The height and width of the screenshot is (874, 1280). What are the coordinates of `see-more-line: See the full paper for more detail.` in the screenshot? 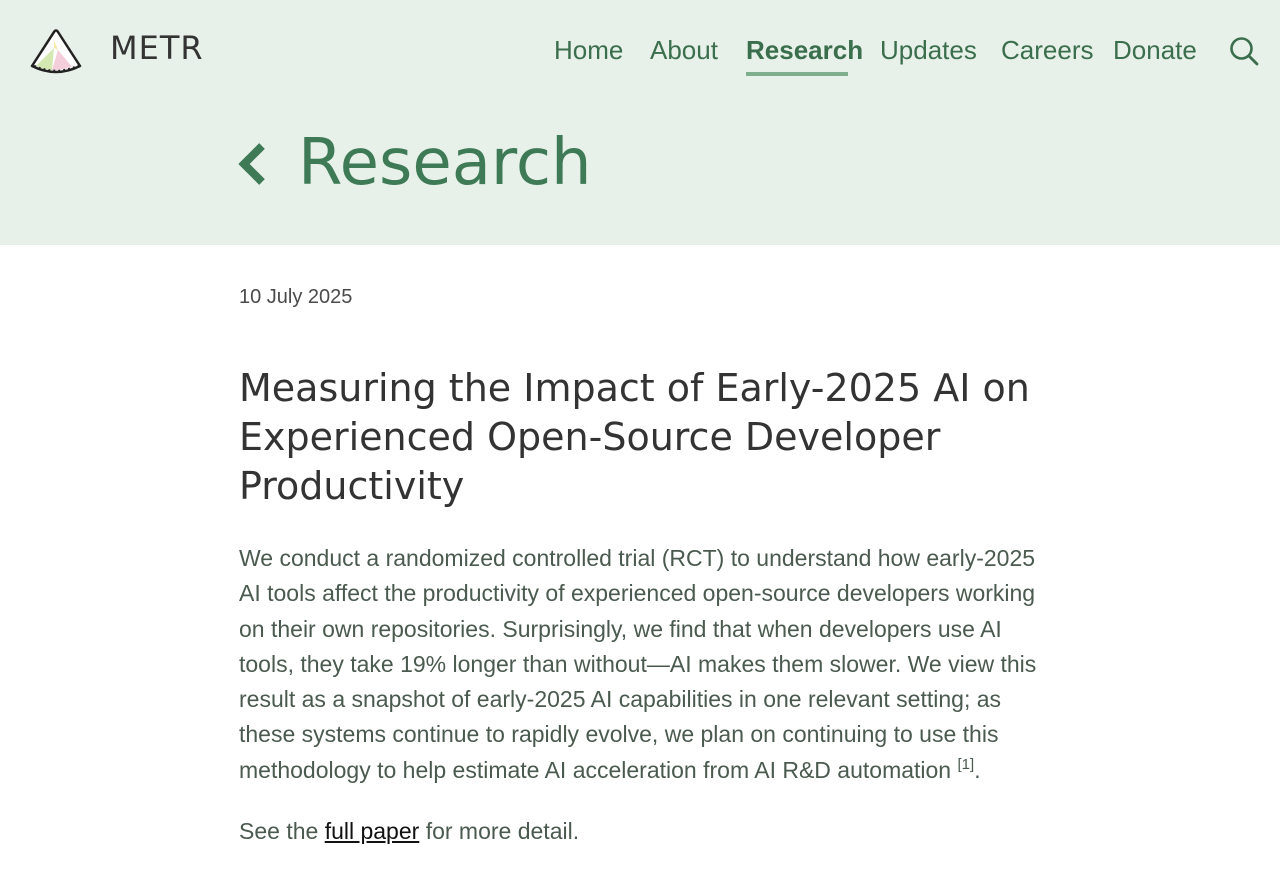 It's located at (650, 831).